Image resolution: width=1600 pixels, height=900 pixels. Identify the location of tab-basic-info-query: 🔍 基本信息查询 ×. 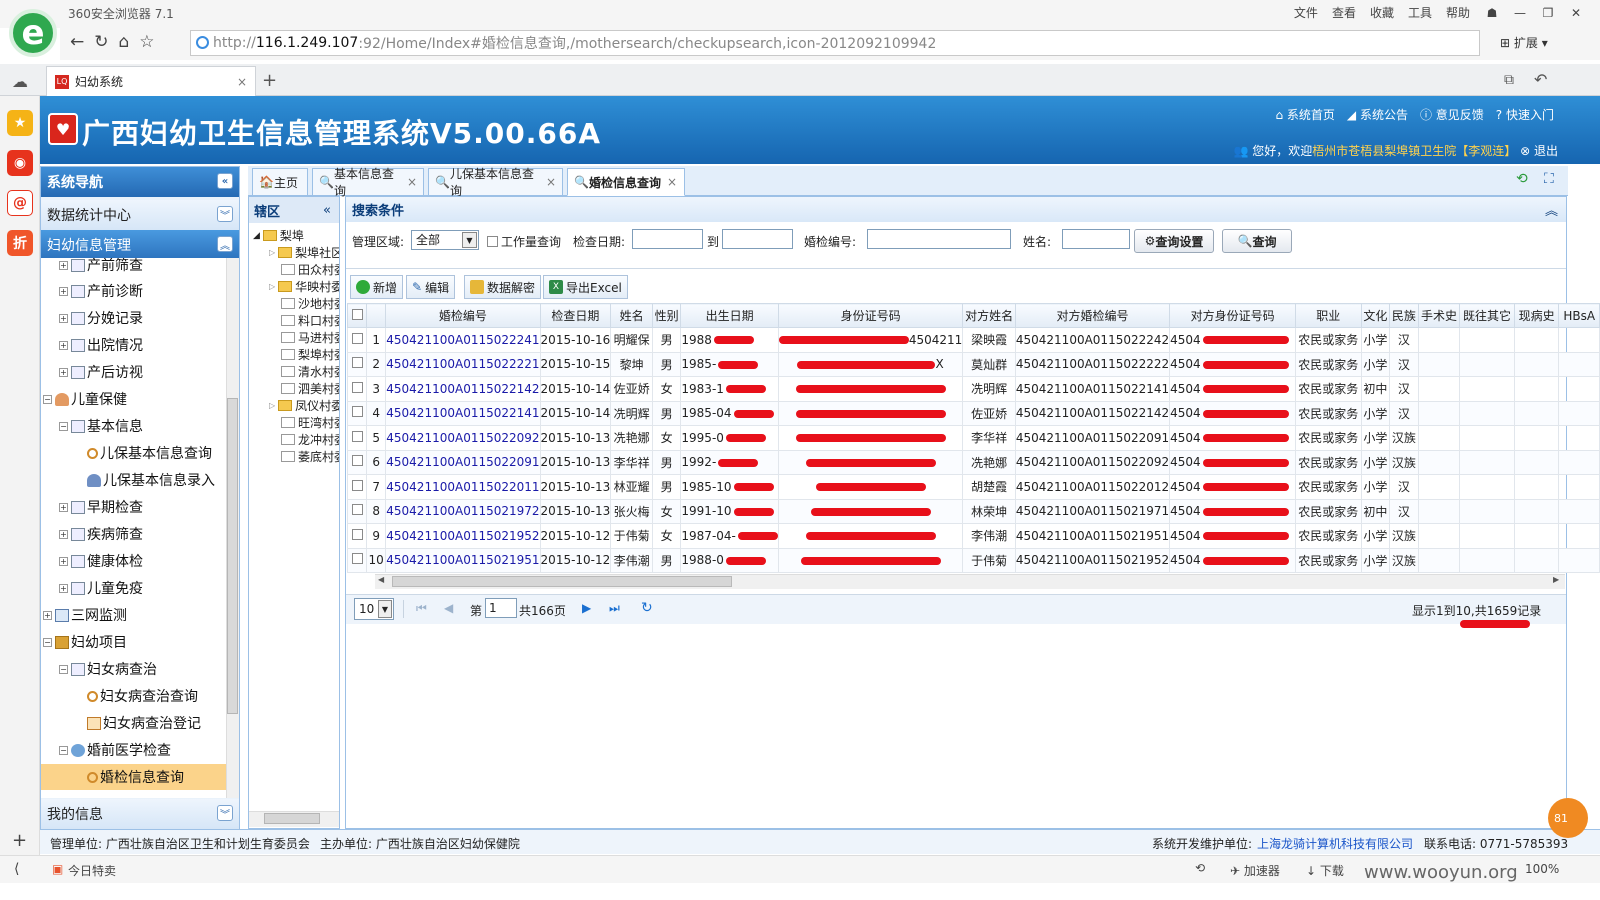
(368, 182).